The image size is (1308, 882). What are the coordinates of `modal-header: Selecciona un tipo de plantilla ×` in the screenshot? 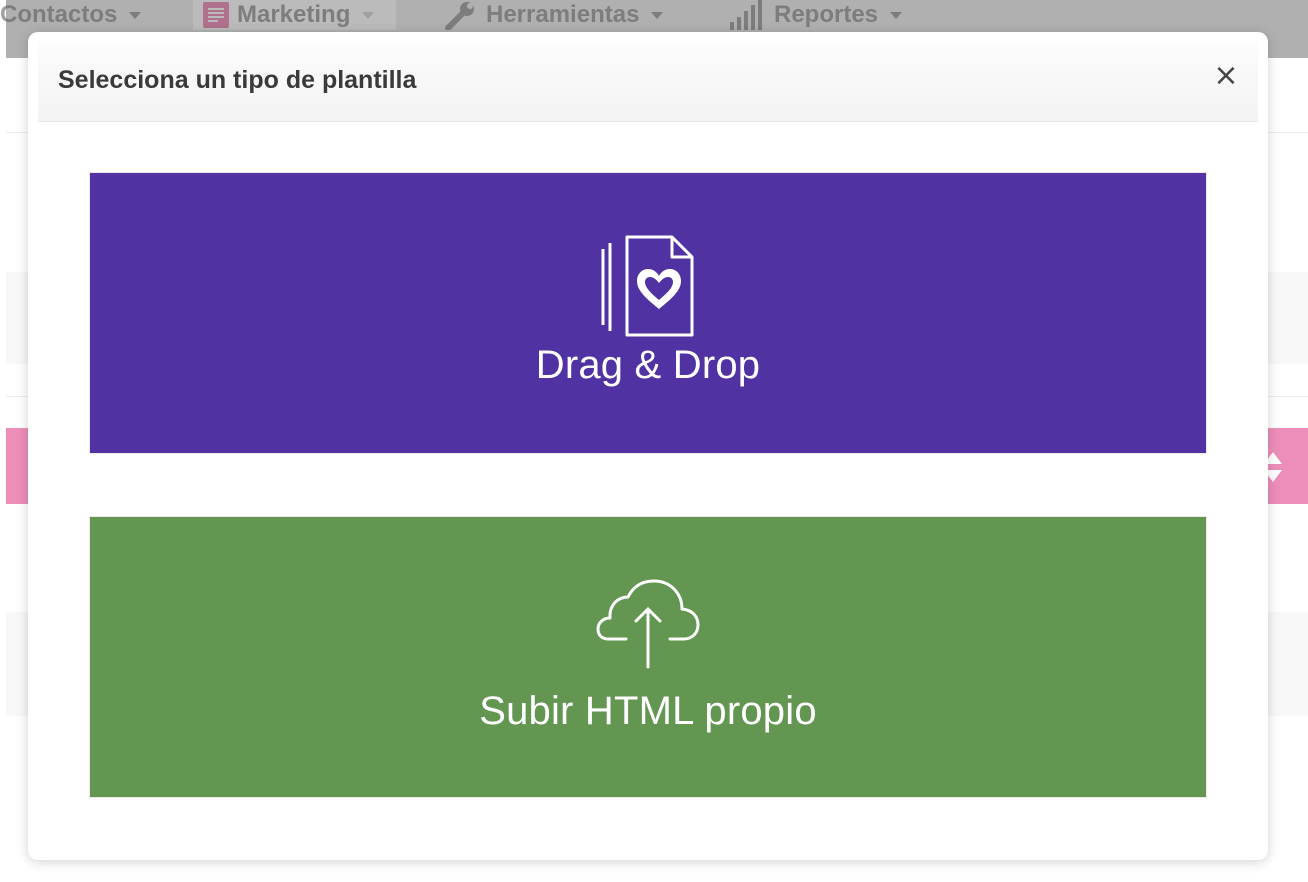 It's located at (648, 82).